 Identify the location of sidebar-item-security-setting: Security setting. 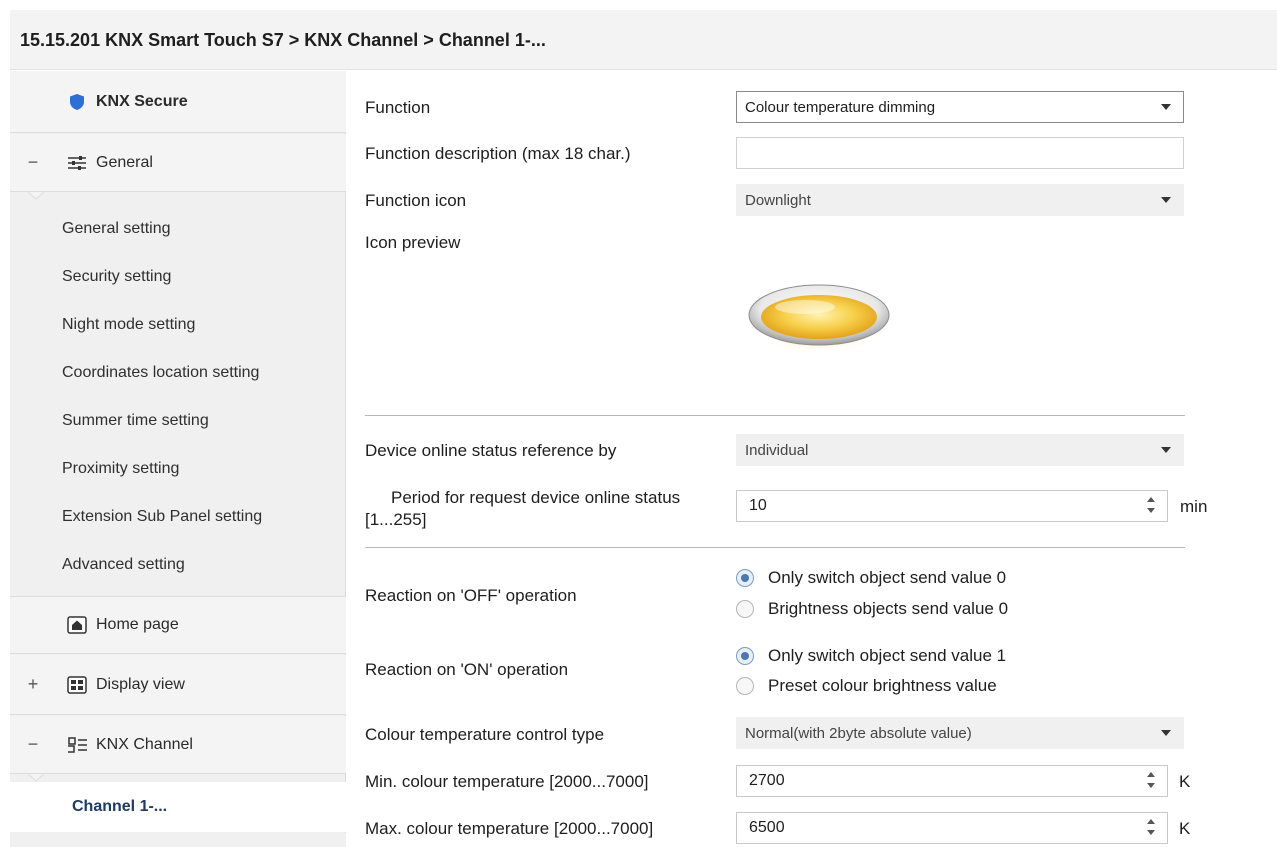
(116, 277).